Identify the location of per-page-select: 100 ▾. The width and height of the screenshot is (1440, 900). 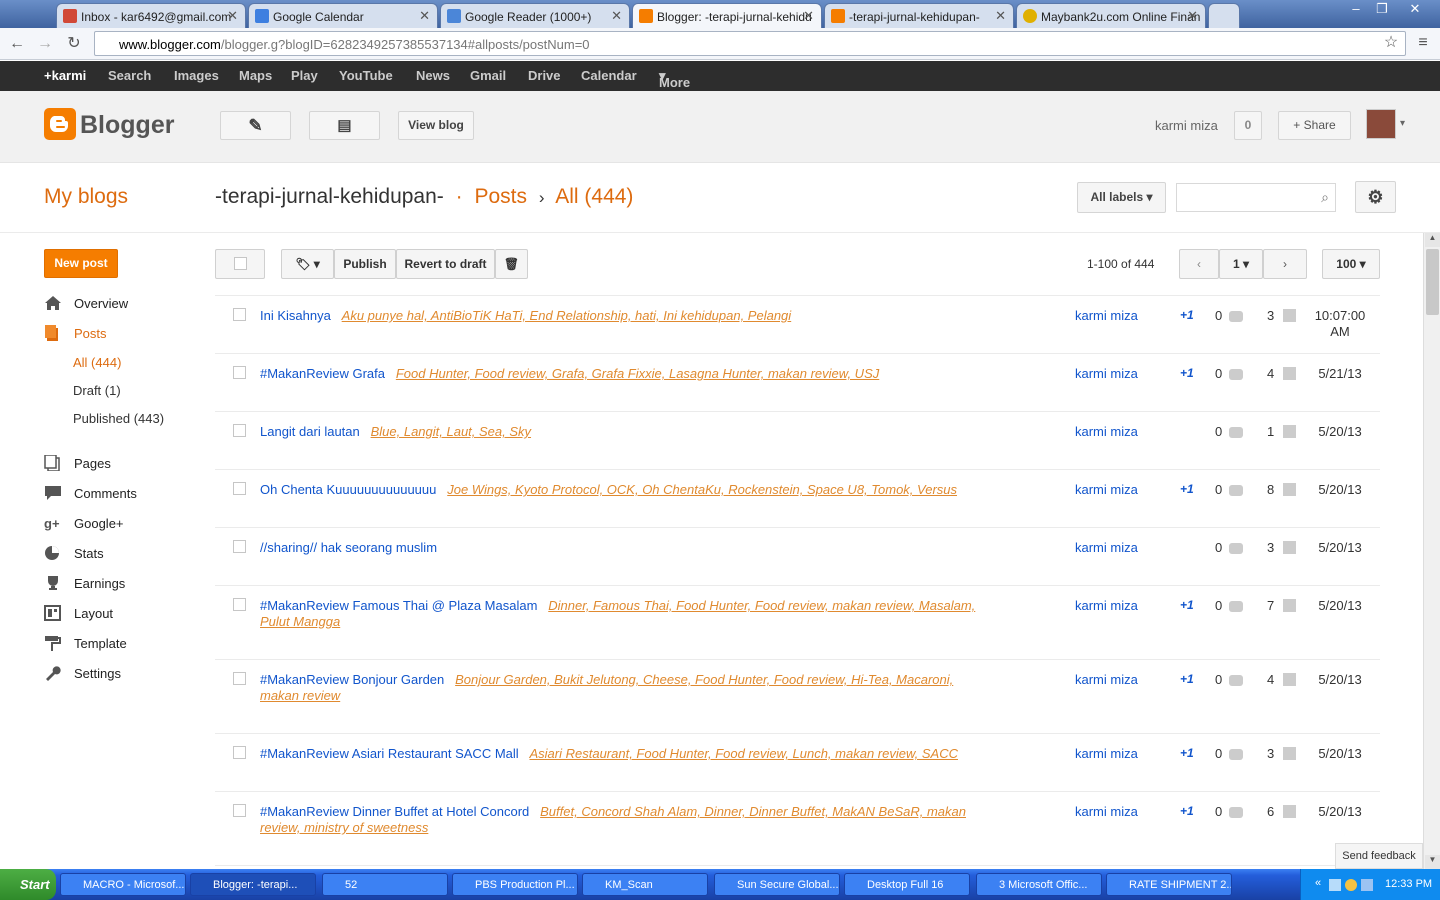
(1351, 264).